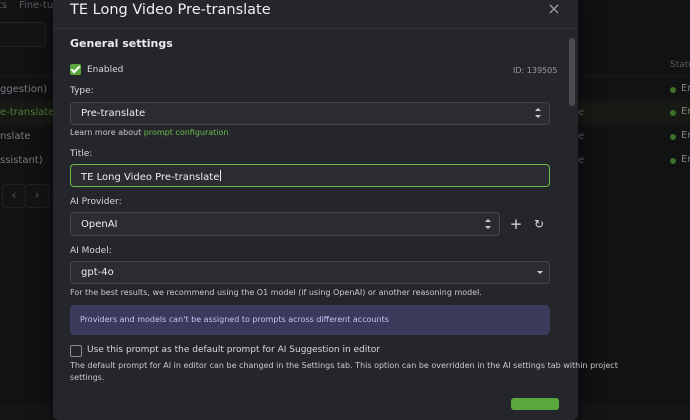 This screenshot has width=690, height=420. I want to click on ai-provider-value: OpenAI, so click(99, 224).